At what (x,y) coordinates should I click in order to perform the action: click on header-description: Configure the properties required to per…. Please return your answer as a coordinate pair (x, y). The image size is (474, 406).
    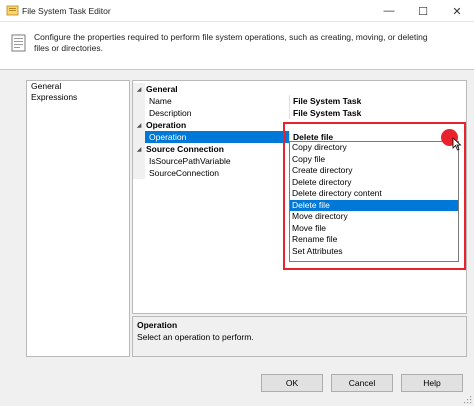
    Looking at the image, I should click on (231, 42).